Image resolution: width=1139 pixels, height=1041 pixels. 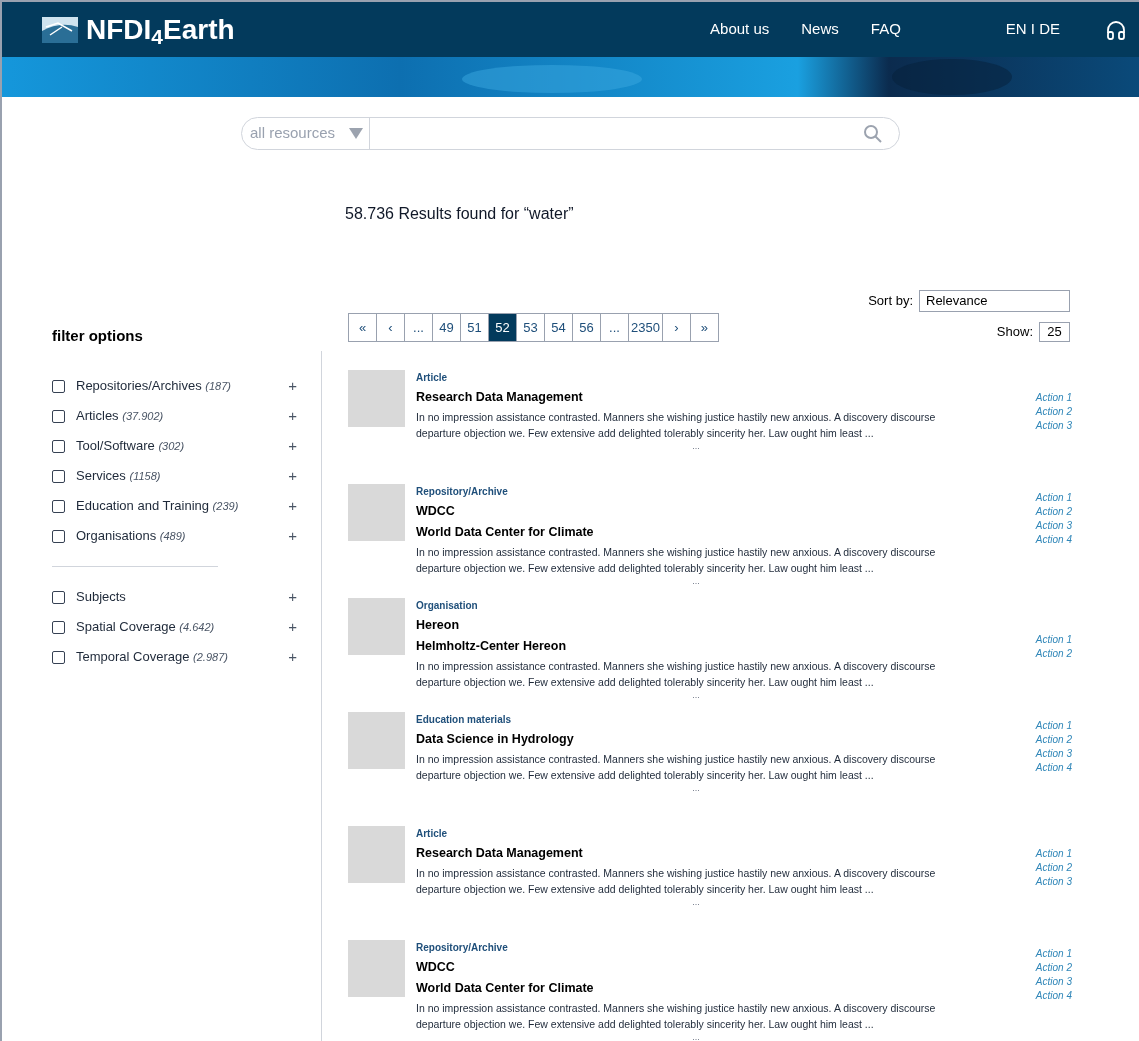 I want to click on result-type: Education materials, so click(x=464, y=720).